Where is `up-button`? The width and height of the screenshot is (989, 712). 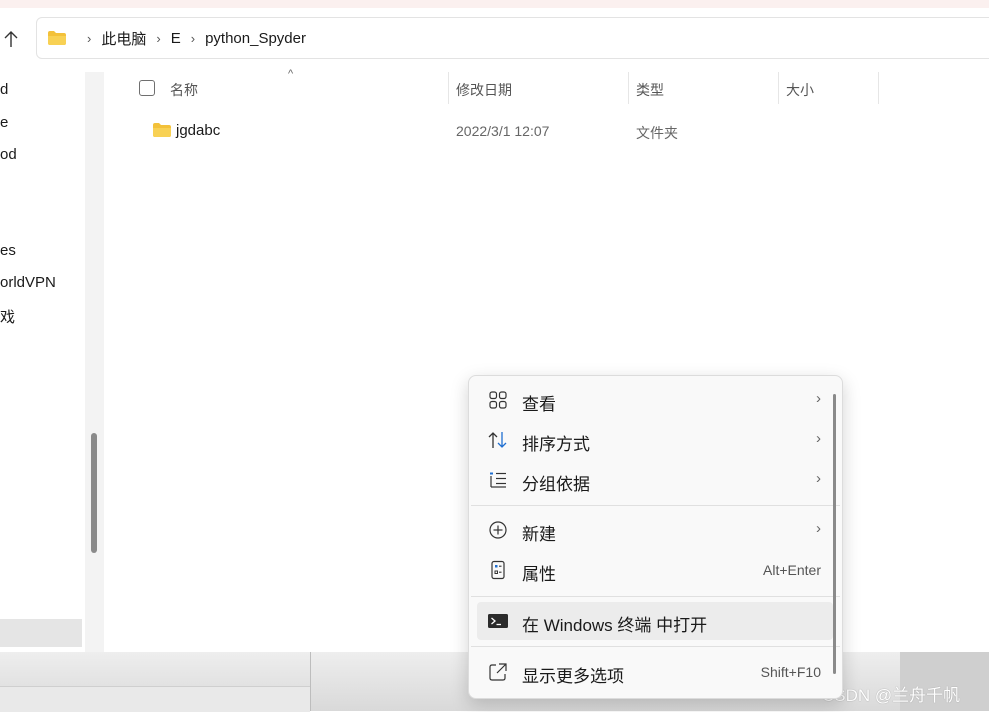
up-button is located at coordinates (11, 39).